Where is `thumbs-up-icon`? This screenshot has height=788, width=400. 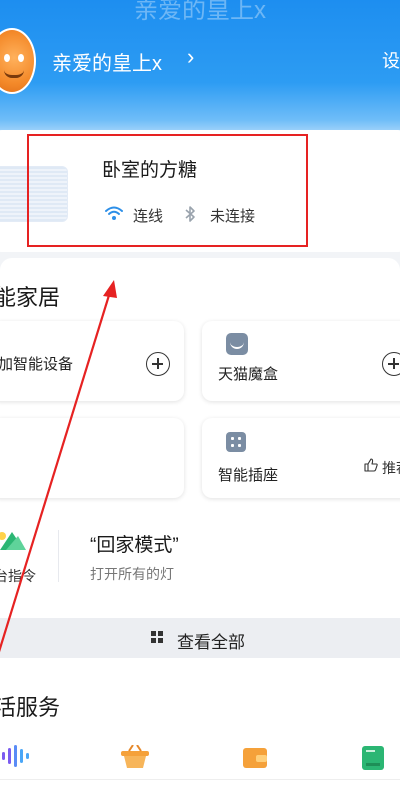
thumbs-up-icon is located at coordinates (371, 465).